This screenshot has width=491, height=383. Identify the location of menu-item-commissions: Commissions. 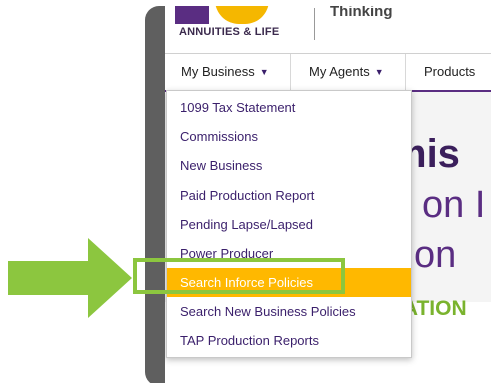
(289, 136).